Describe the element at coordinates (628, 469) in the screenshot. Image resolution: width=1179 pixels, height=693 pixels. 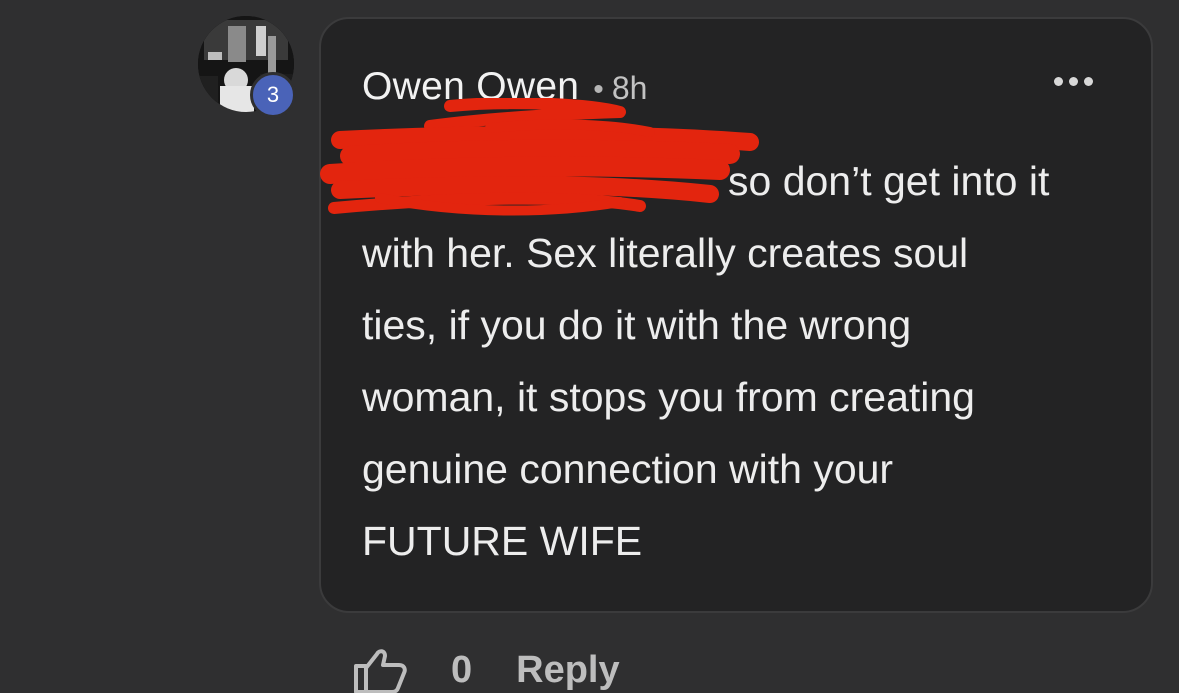
I see `comment-line-5: genuine connection with your` at that location.